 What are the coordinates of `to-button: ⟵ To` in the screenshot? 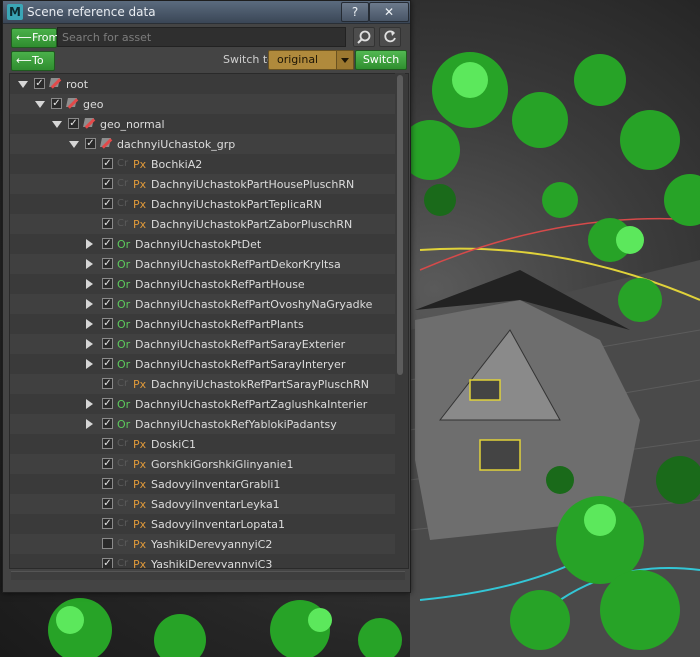 It's located at (33, 61).